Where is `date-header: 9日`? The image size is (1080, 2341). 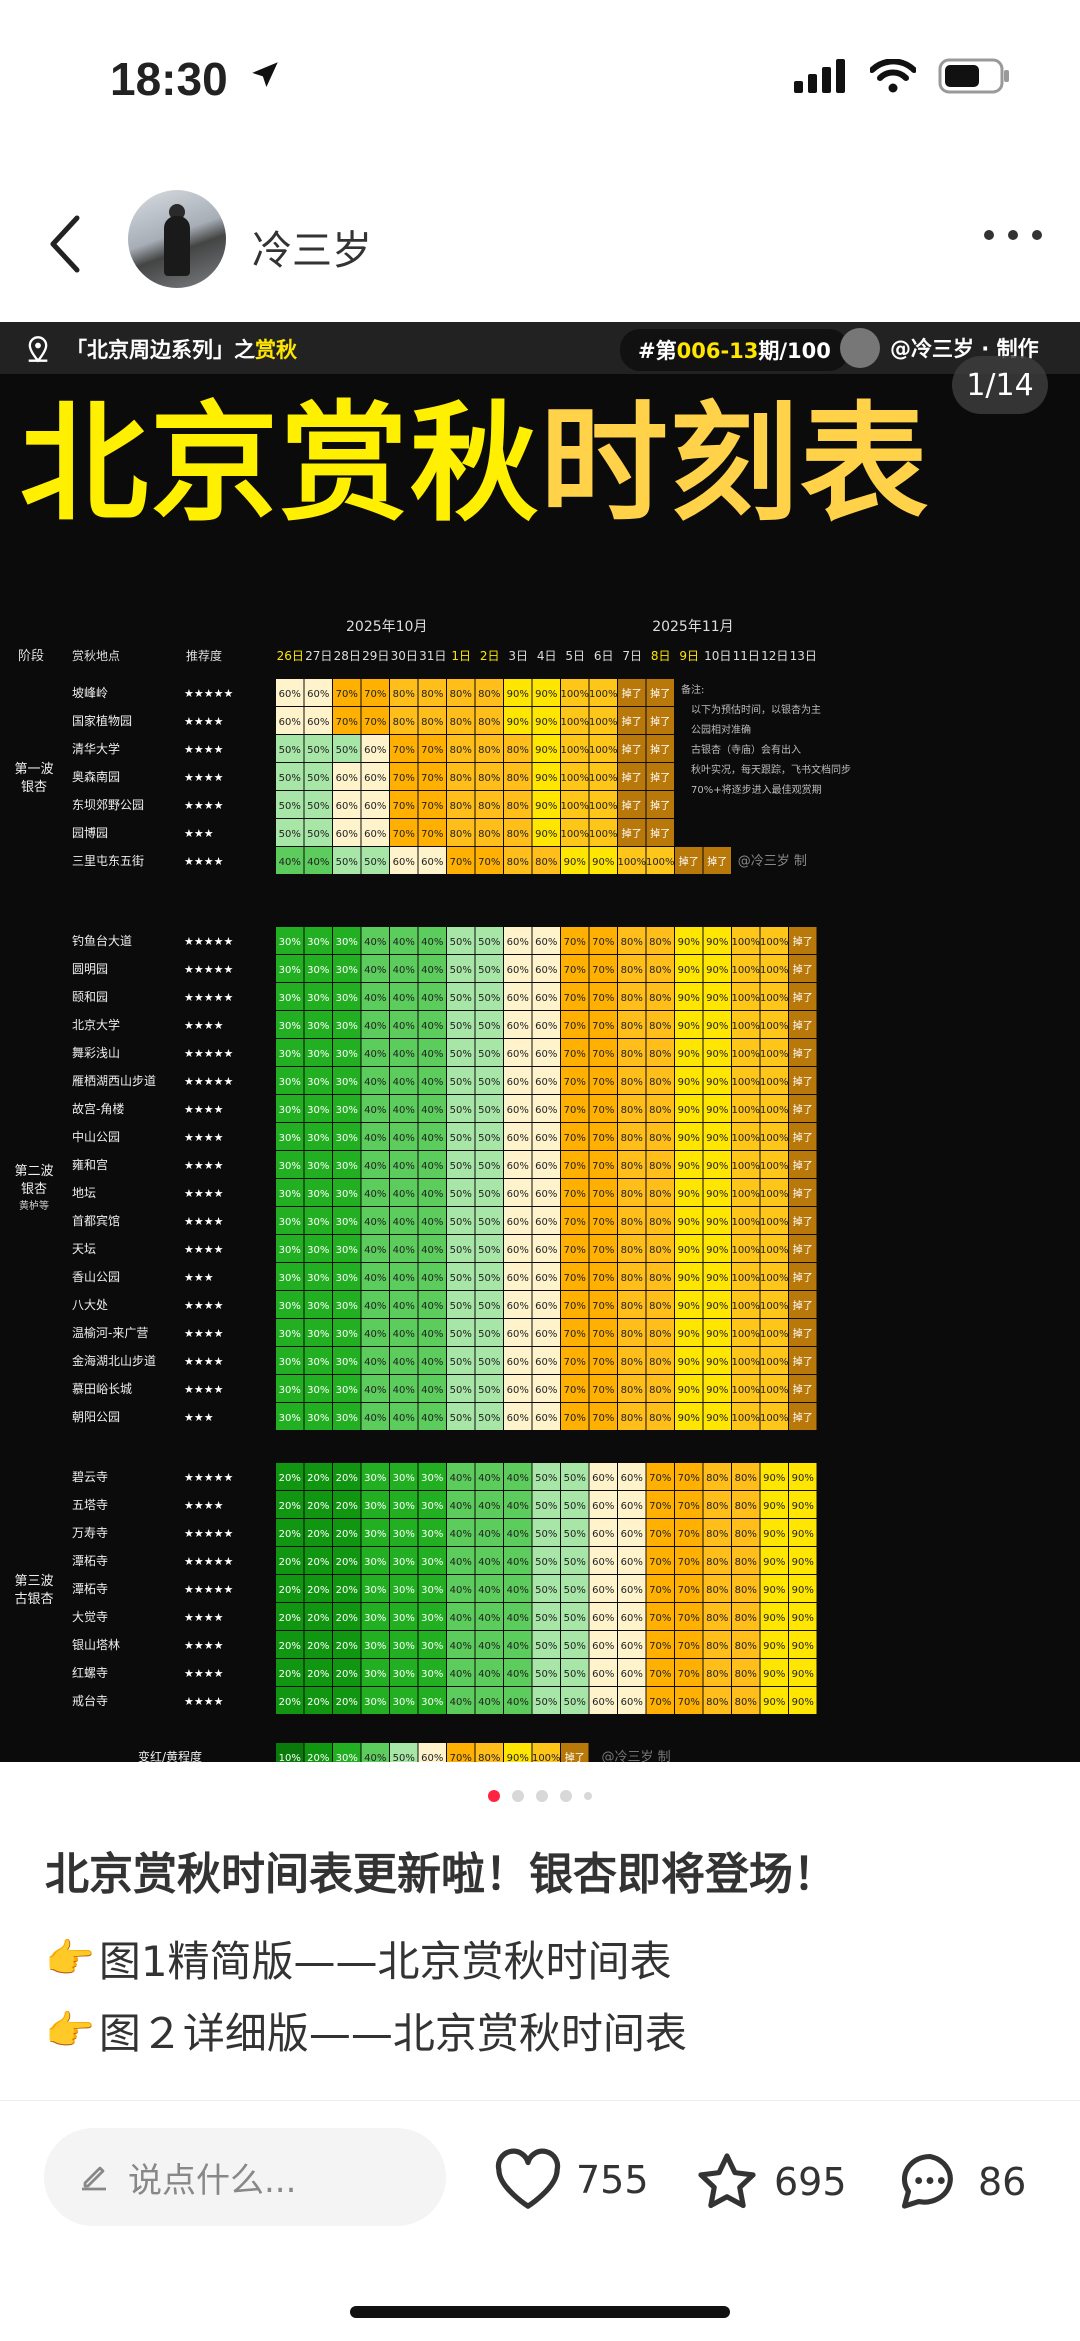 date-header: 9日 is located at coordinates (689, 656).